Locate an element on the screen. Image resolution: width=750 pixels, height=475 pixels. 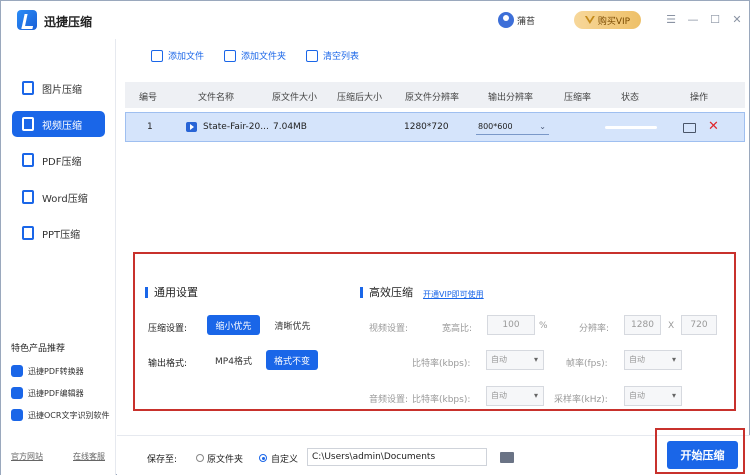
promo-pdf-editor: 迅捷PDF编辑器 is located at coordinates (47, 393).